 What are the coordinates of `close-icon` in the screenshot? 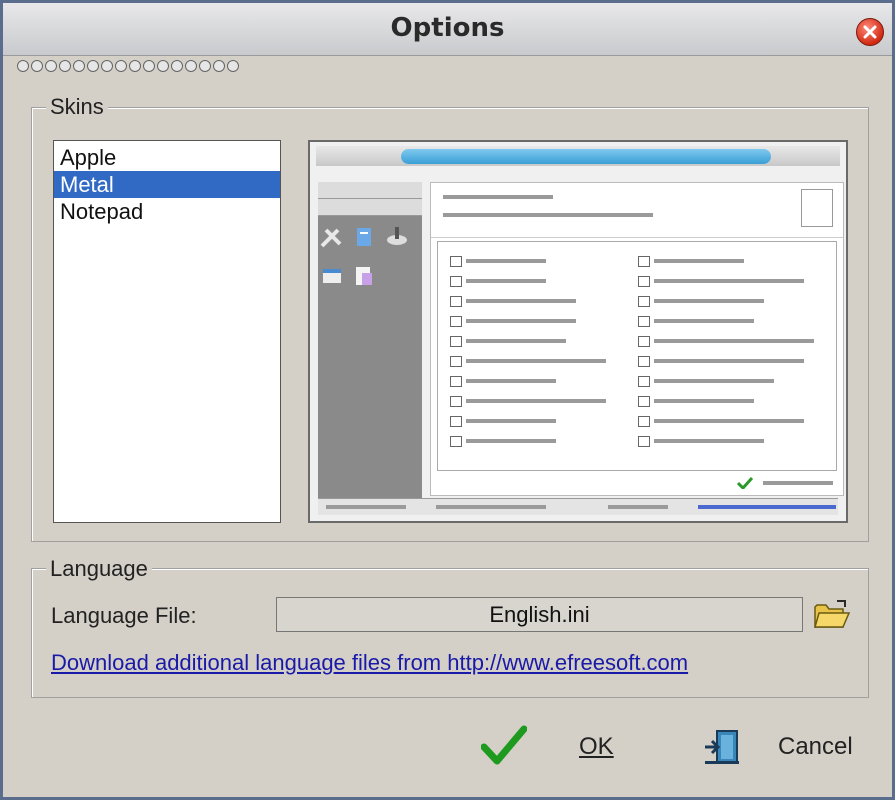 It's located at (870, 32).